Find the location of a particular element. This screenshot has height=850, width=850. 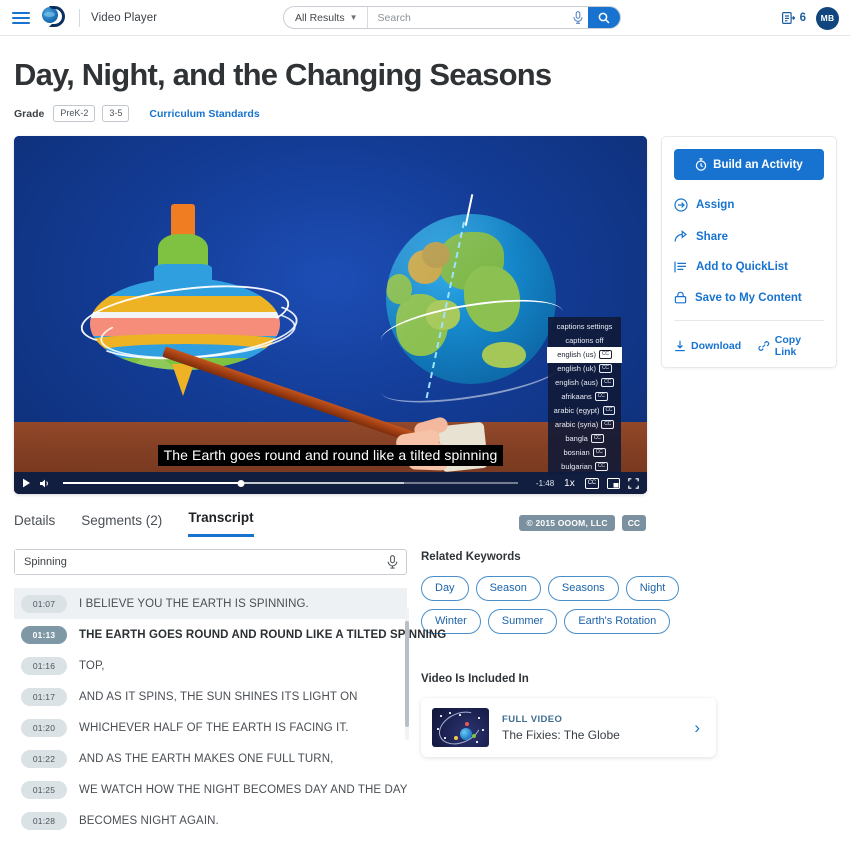

captions-option-bangla: bangla CC is located at coordinates (584, 439).